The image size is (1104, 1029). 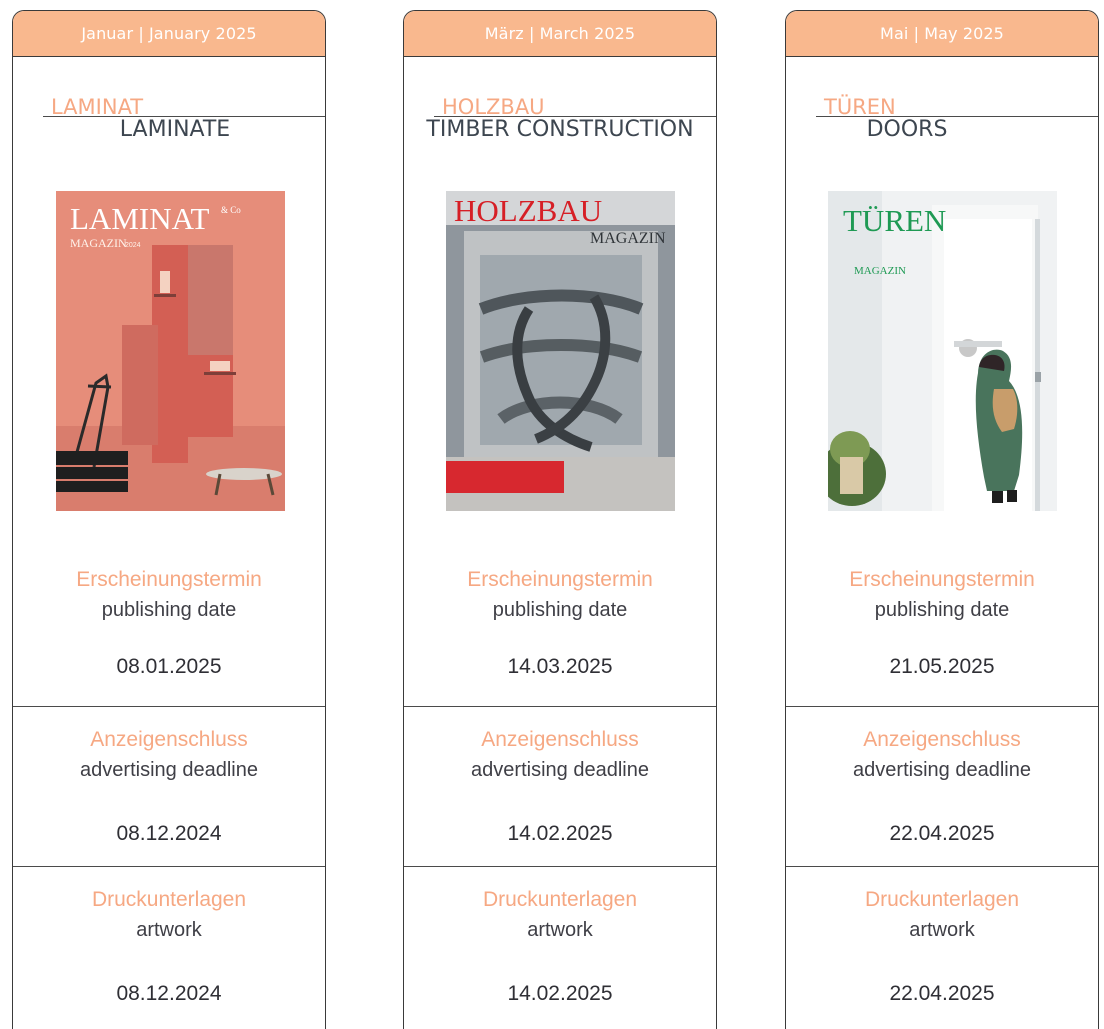 I want to click on advertising-deadline: 14.02.2025, so click(x=560, y=833).